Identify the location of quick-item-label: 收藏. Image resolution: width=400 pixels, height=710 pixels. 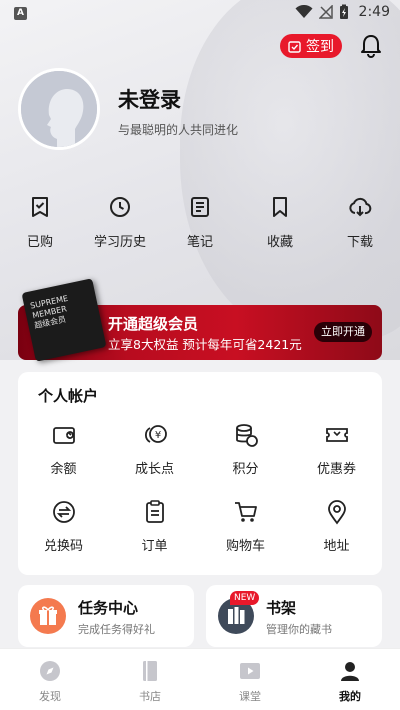
(279, 242).